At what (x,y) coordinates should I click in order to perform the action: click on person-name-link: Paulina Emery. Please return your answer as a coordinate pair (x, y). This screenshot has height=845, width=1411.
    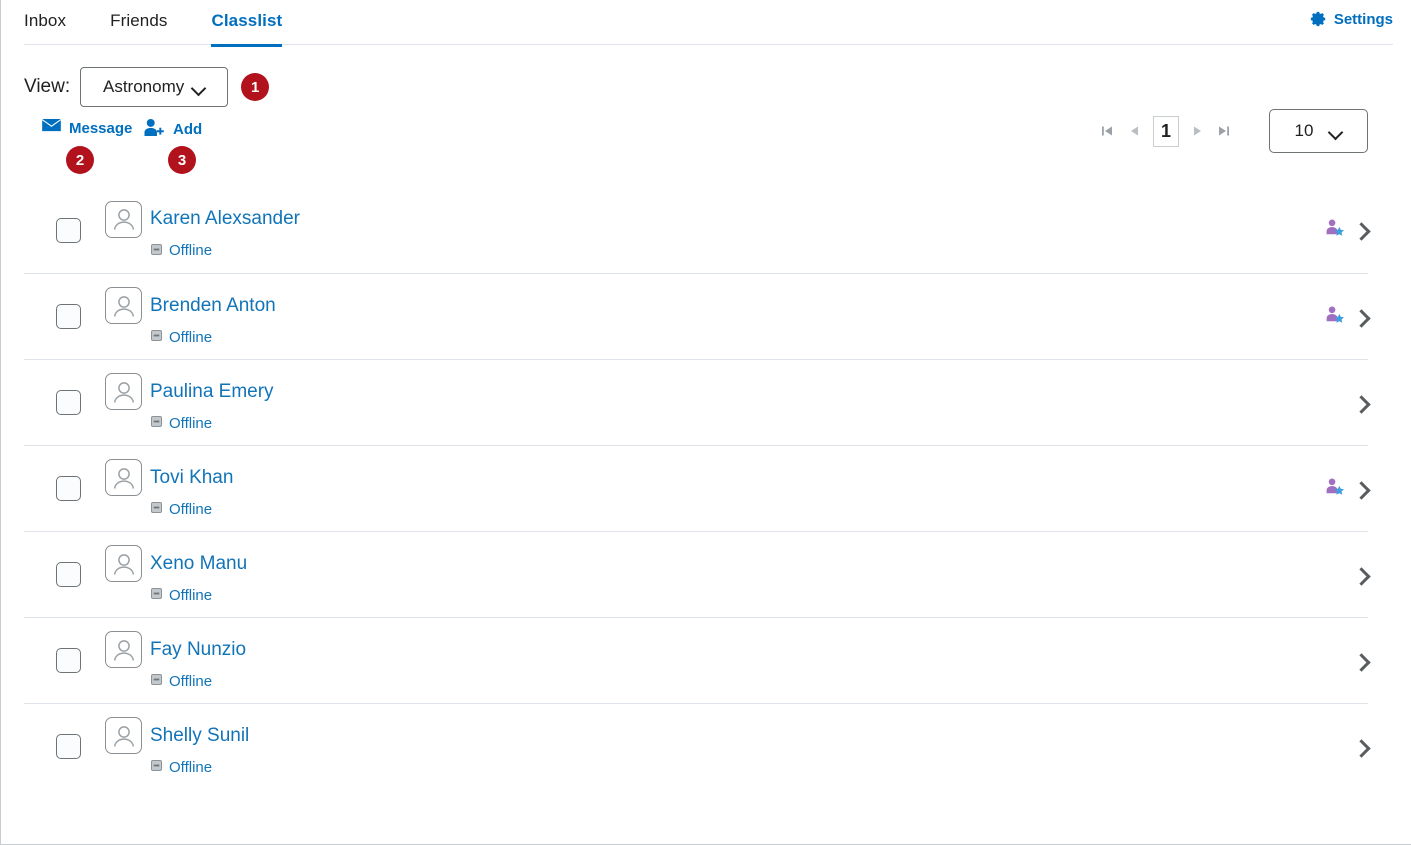
    Looking at the image, I should click on (212, 392).